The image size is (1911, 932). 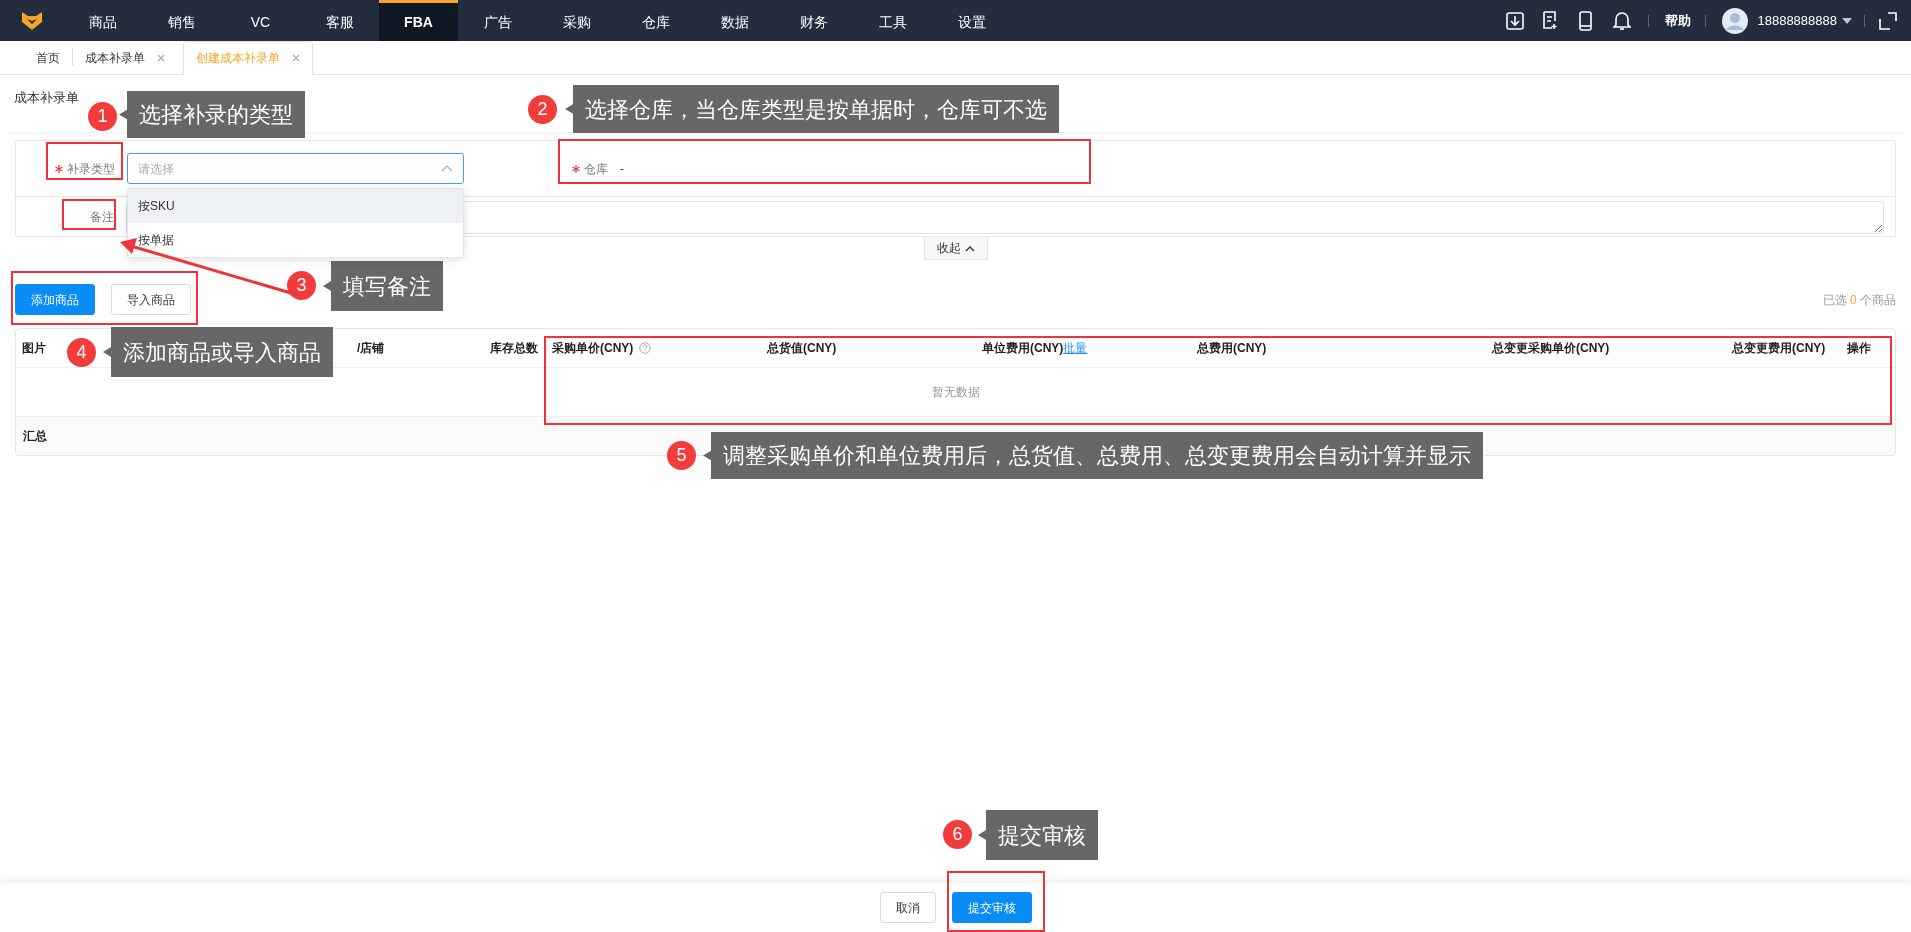 I want to click on fox-logo-icon, so click(x=31, y=20).